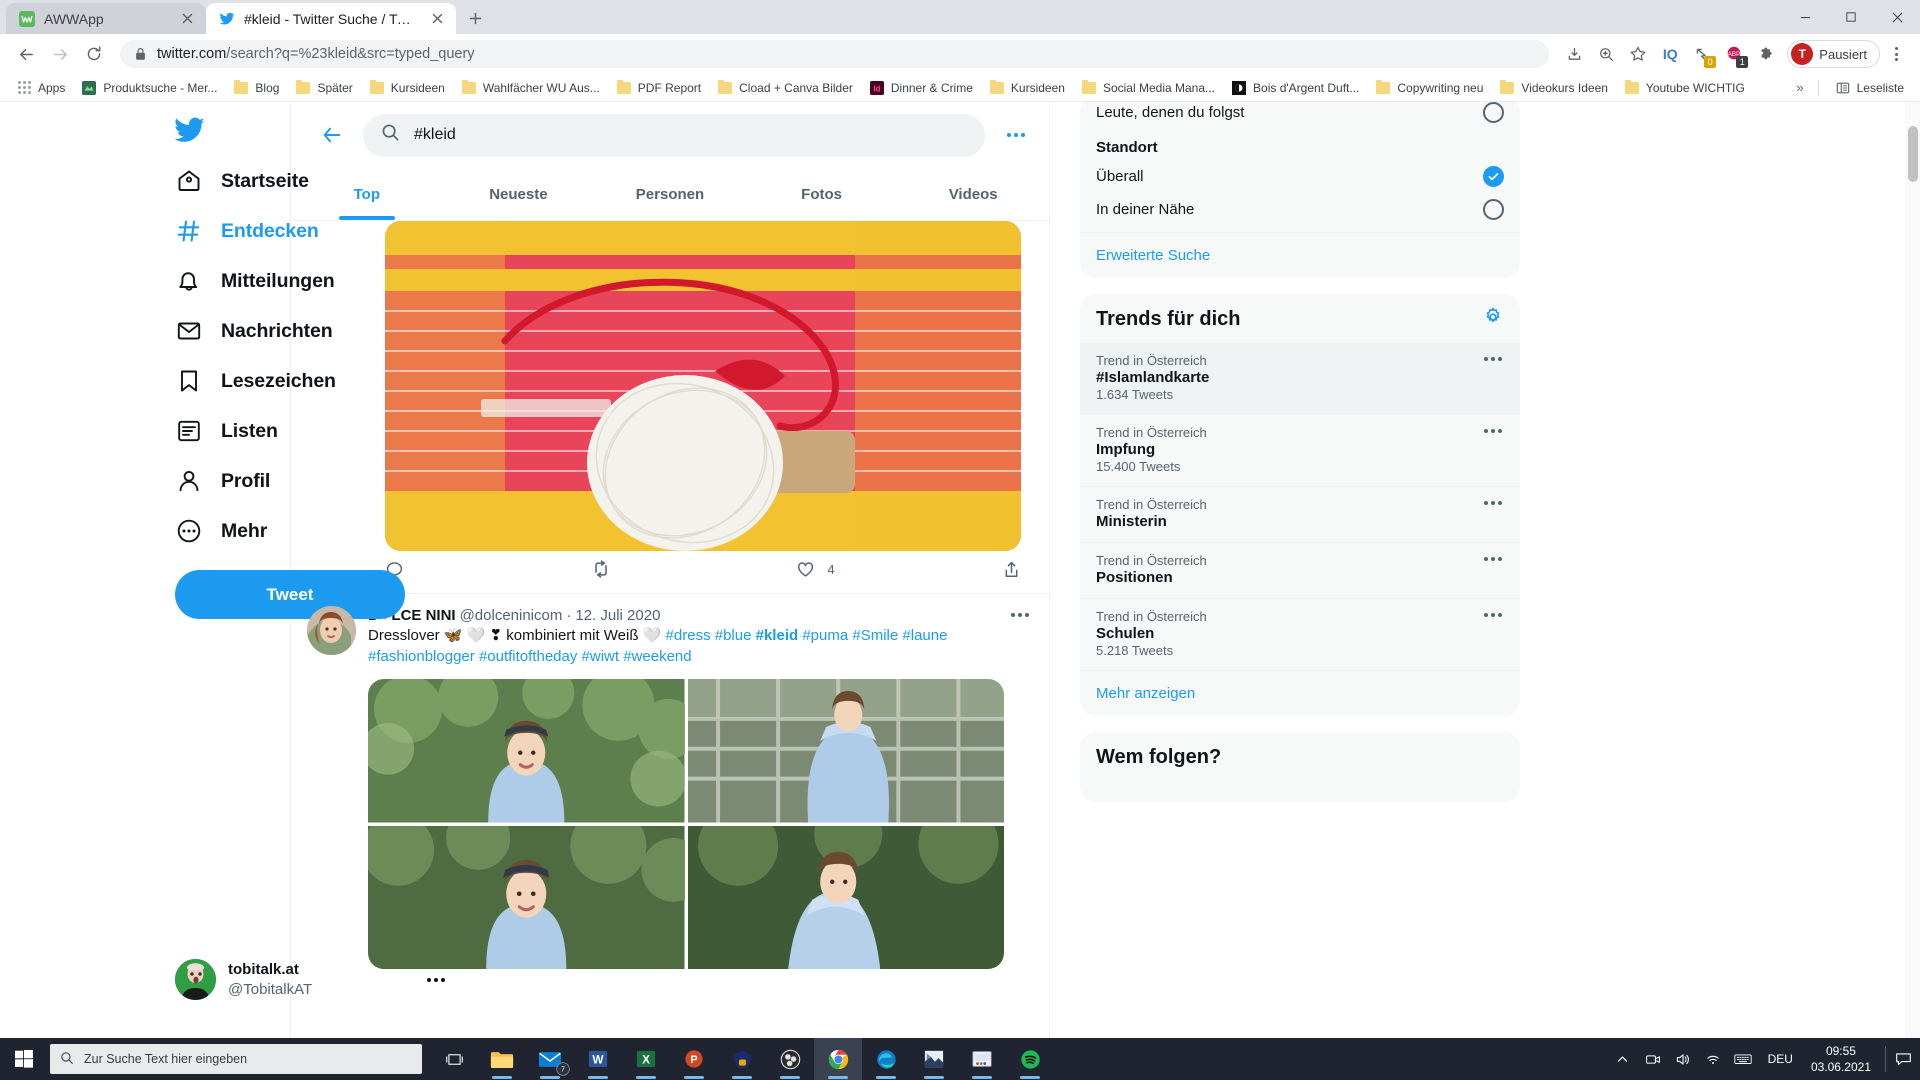 This screenshot has height=1080, width=1920. Describe the element at coordinates (60, 54) in the screenshot. I see `forward-button` at that location.